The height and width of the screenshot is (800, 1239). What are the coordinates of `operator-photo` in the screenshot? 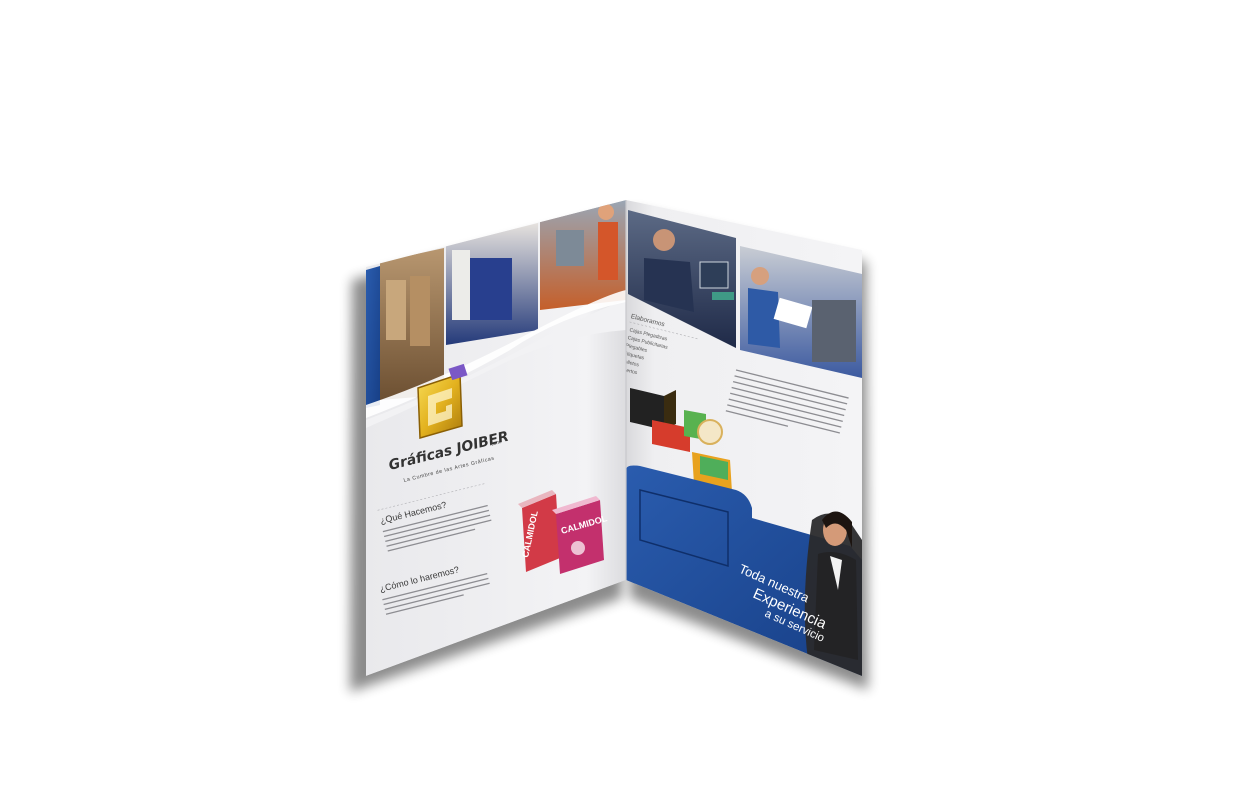 It's located at (570, 248).